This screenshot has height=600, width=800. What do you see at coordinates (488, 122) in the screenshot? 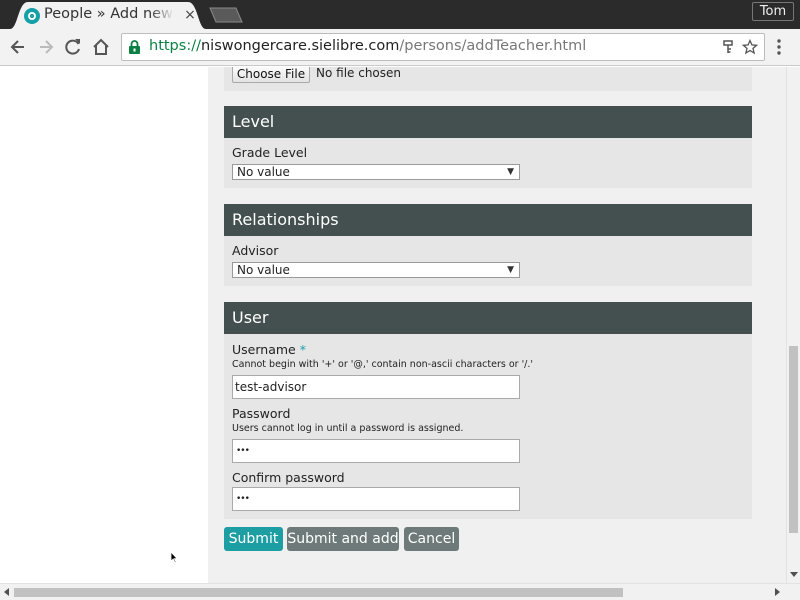
I see `level-section-title: Level` at bounding box center [488, 122].